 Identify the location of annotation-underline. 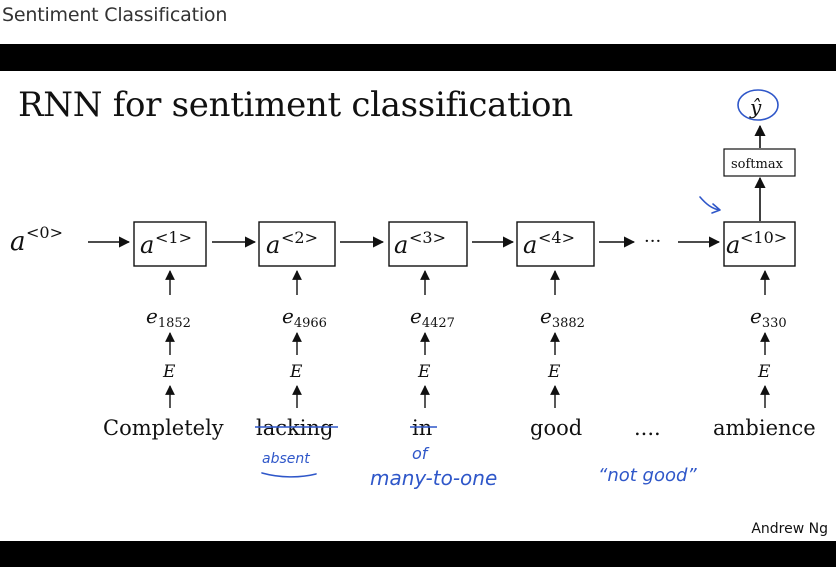
(289, 475).